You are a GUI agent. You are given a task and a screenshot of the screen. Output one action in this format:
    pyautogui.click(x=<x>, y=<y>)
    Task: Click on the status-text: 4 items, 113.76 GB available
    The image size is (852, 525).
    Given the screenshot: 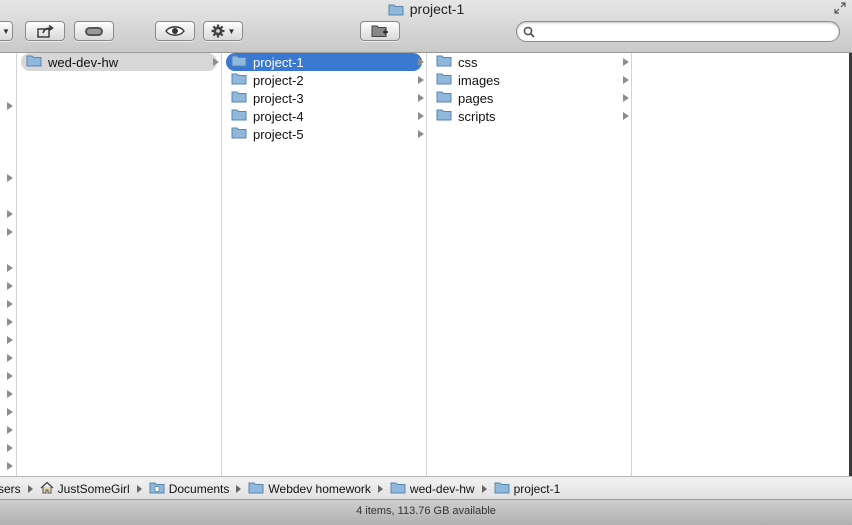 What is the action you would take?
    pyautogui.click(x=426, y=511)
    